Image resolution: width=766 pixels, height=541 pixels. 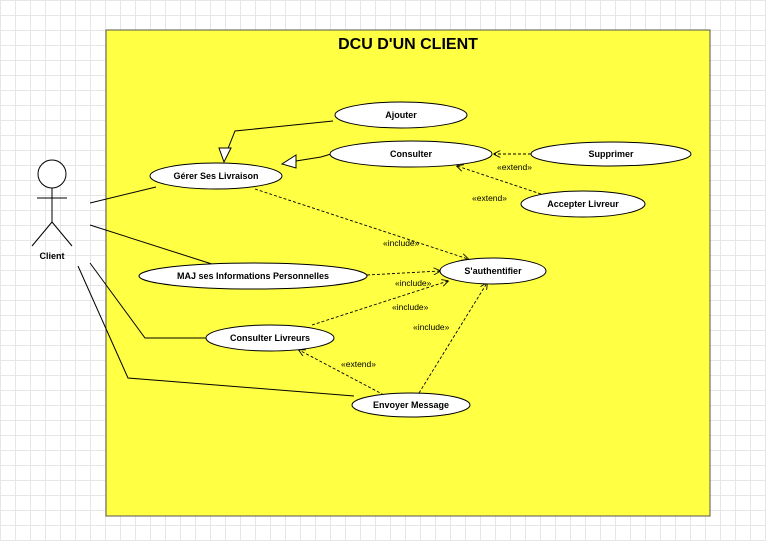 I want to click on svg-text: Supprimer, so click(x=611, y=154).